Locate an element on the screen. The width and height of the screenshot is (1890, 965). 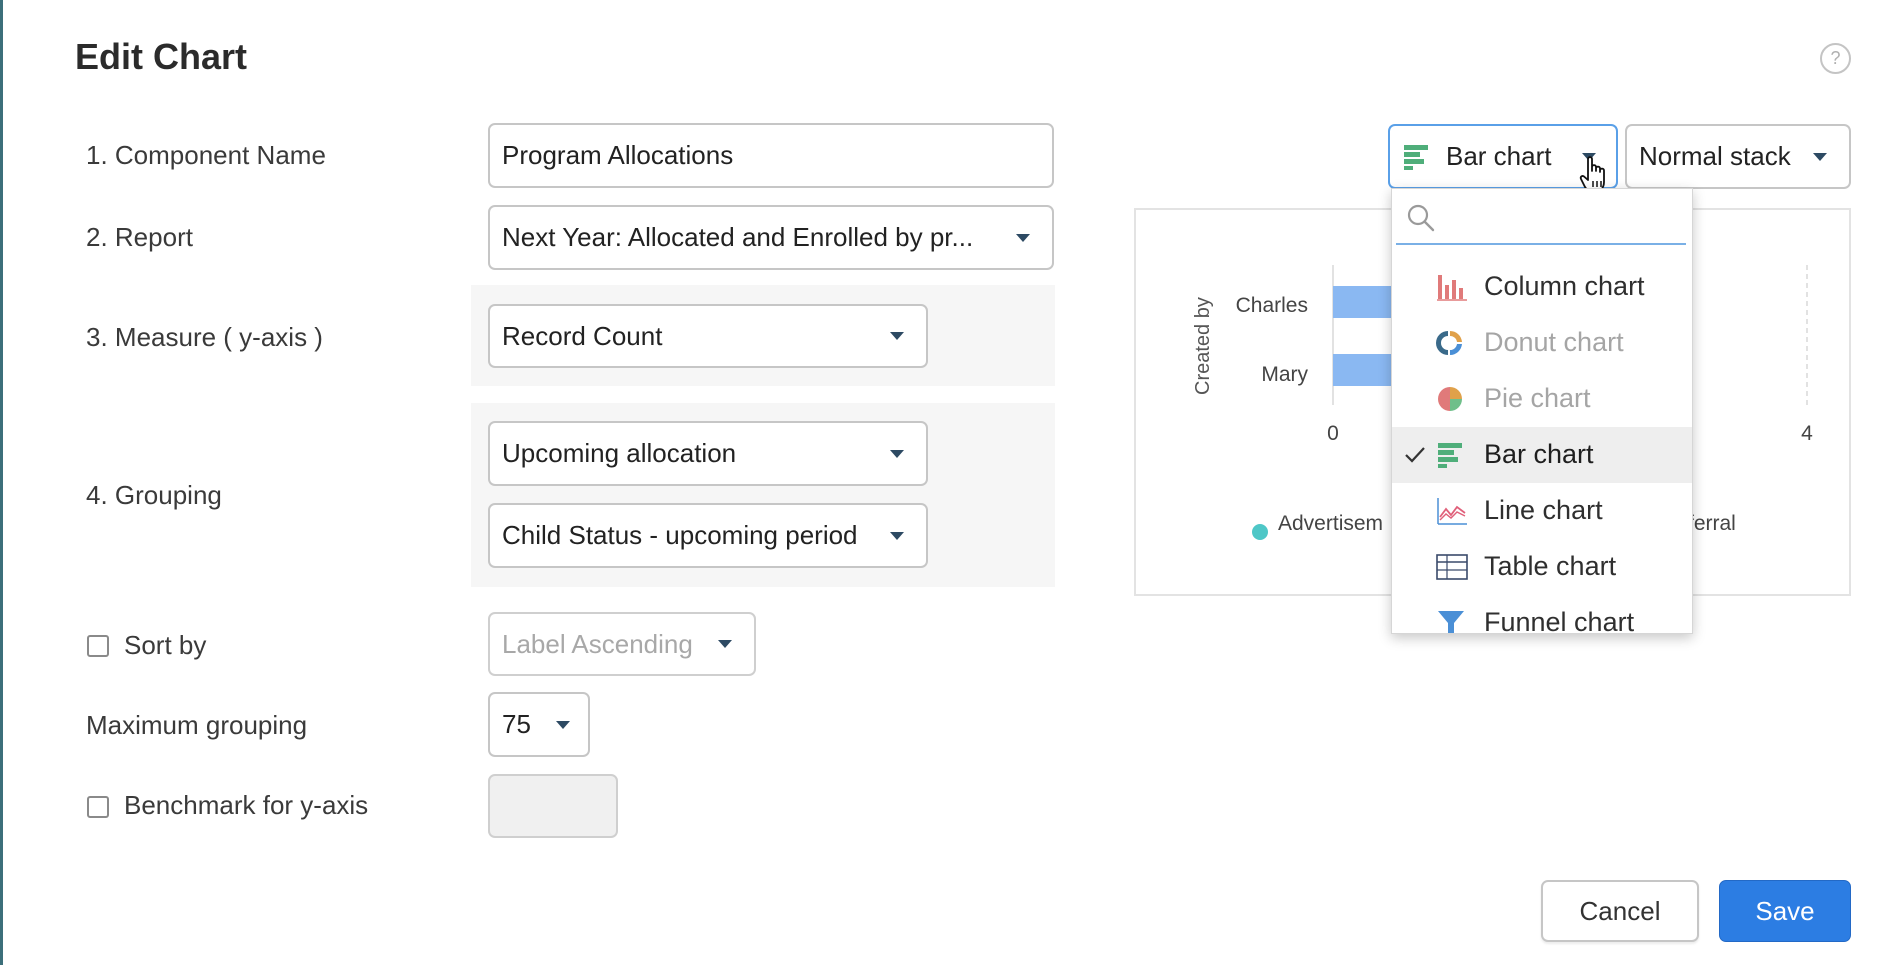
report-label: 2. Report is located at coordinates (139, 237).